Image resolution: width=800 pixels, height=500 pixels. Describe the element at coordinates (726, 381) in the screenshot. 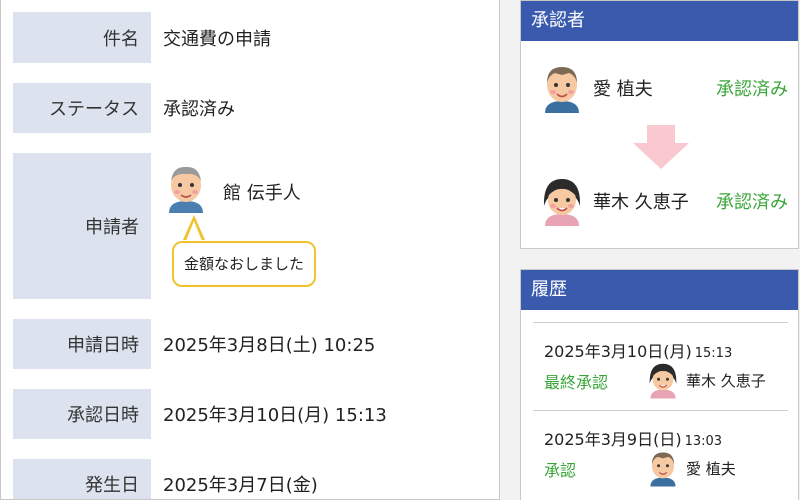

I see `history-name: 華木 久恵子` at that location.